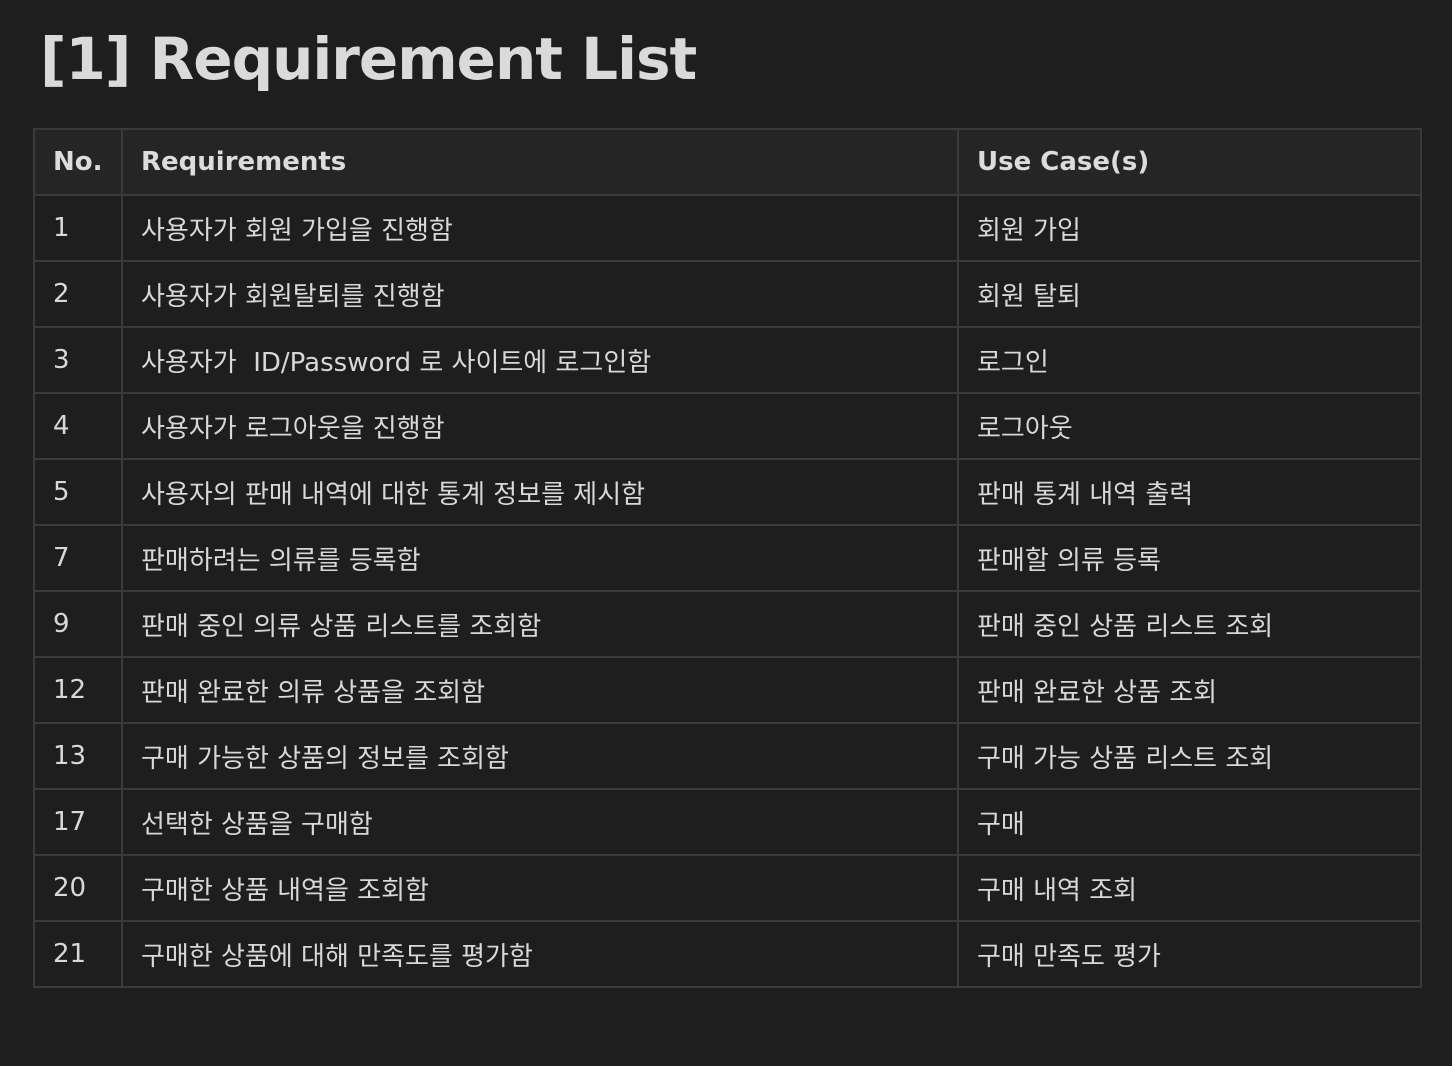 The image size is (1452, 1066). I want to click on header-requirements: Requirements, so click(540, 162).